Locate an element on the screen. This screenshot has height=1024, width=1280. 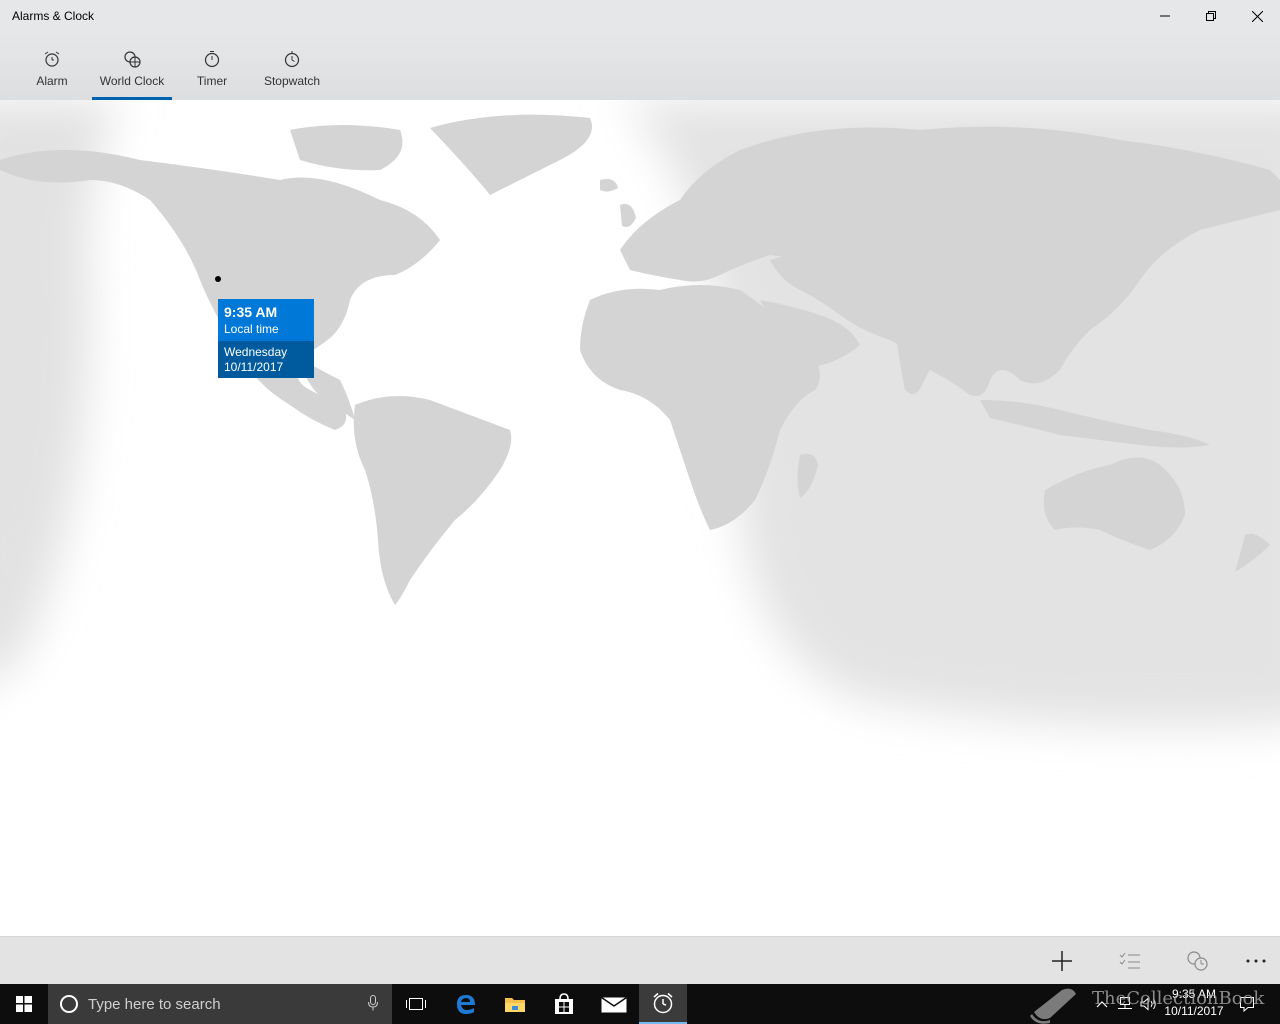
store-icon is located at coordinates (564, 1003).